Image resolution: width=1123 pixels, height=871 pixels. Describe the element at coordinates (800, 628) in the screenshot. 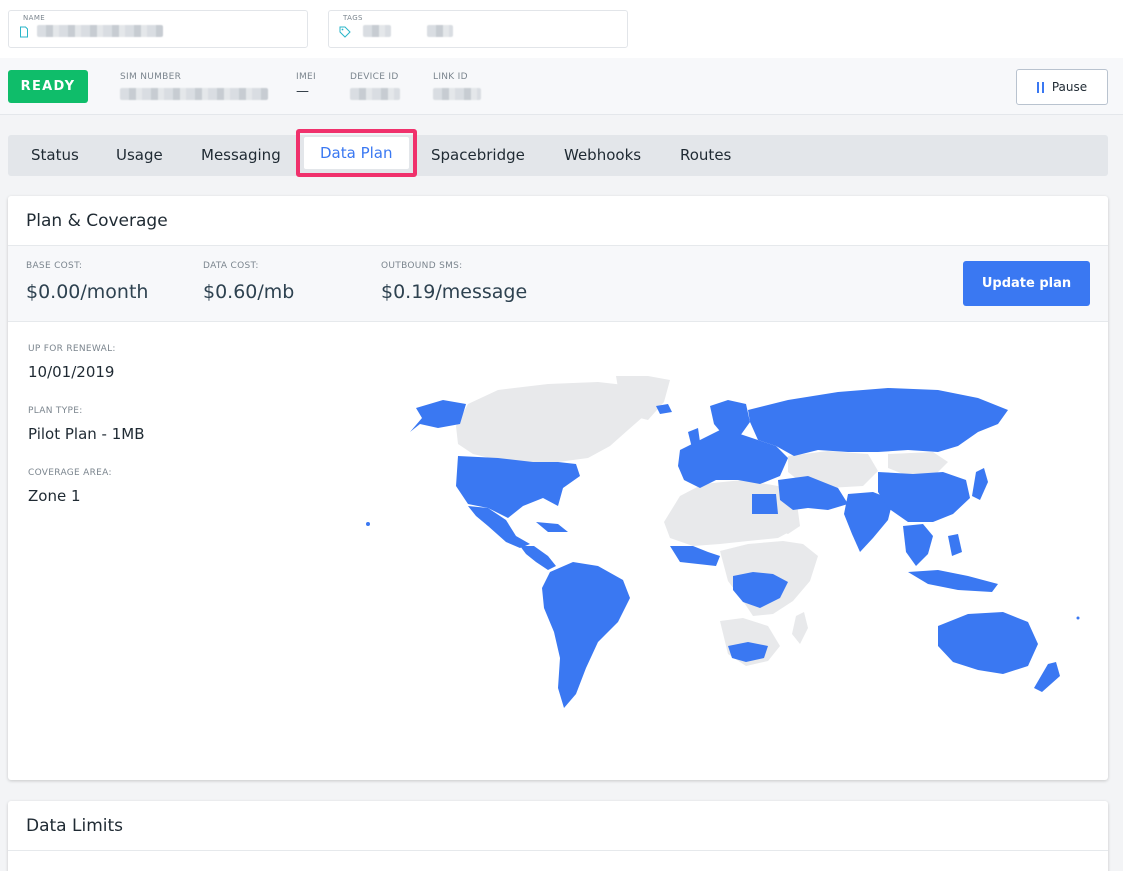

I see `region-madagascar` at that location.